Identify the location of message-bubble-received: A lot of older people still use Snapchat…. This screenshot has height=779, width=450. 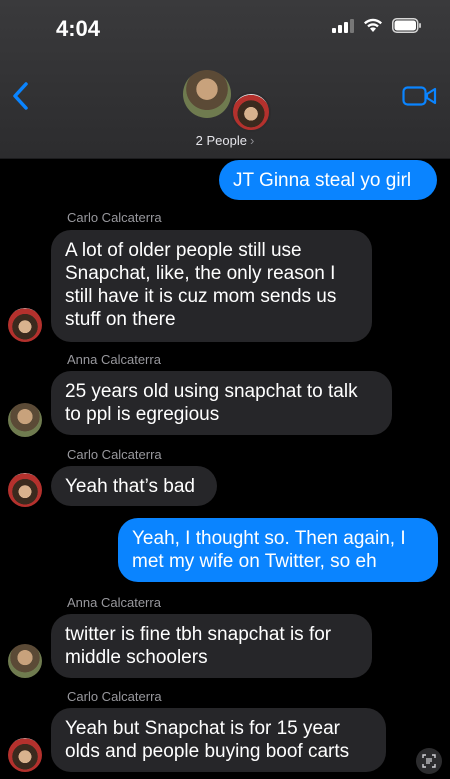
(211, 286).